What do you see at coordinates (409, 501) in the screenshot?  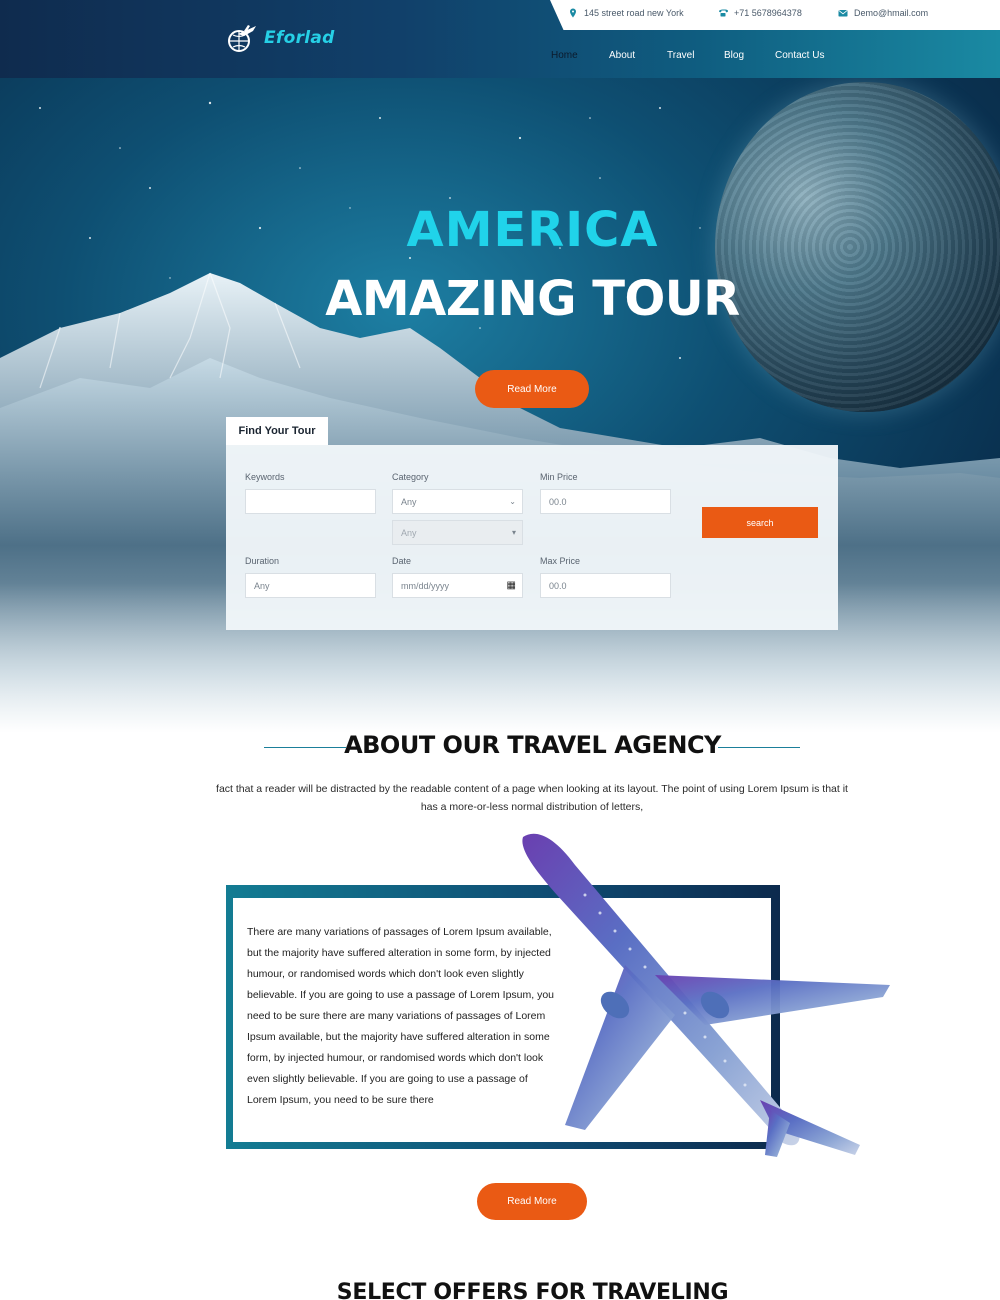 I see `category-value: Any` at bounding box center [409, 501].